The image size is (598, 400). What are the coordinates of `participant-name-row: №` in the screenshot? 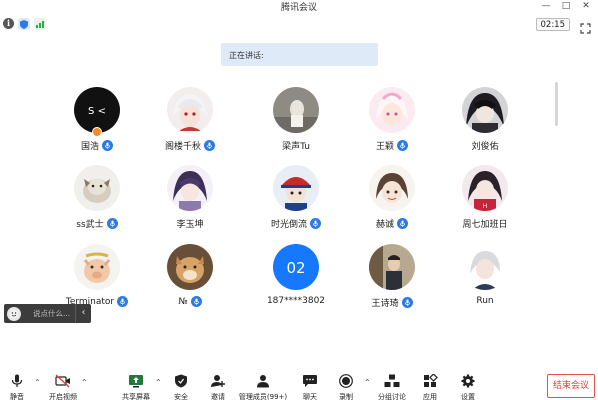 It's located at (190, 301).